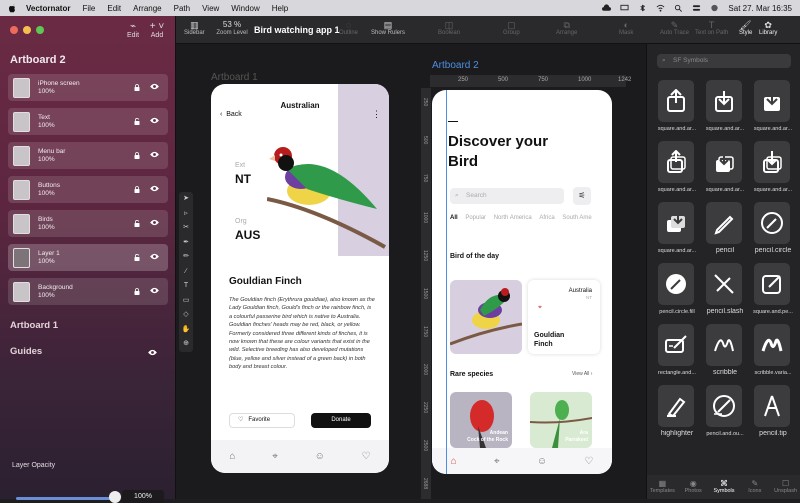 This screenshot has width=800, height=503. Describe the element at coordinates (210, 8) in the screenshot. I see `menu-view: View` at that location.